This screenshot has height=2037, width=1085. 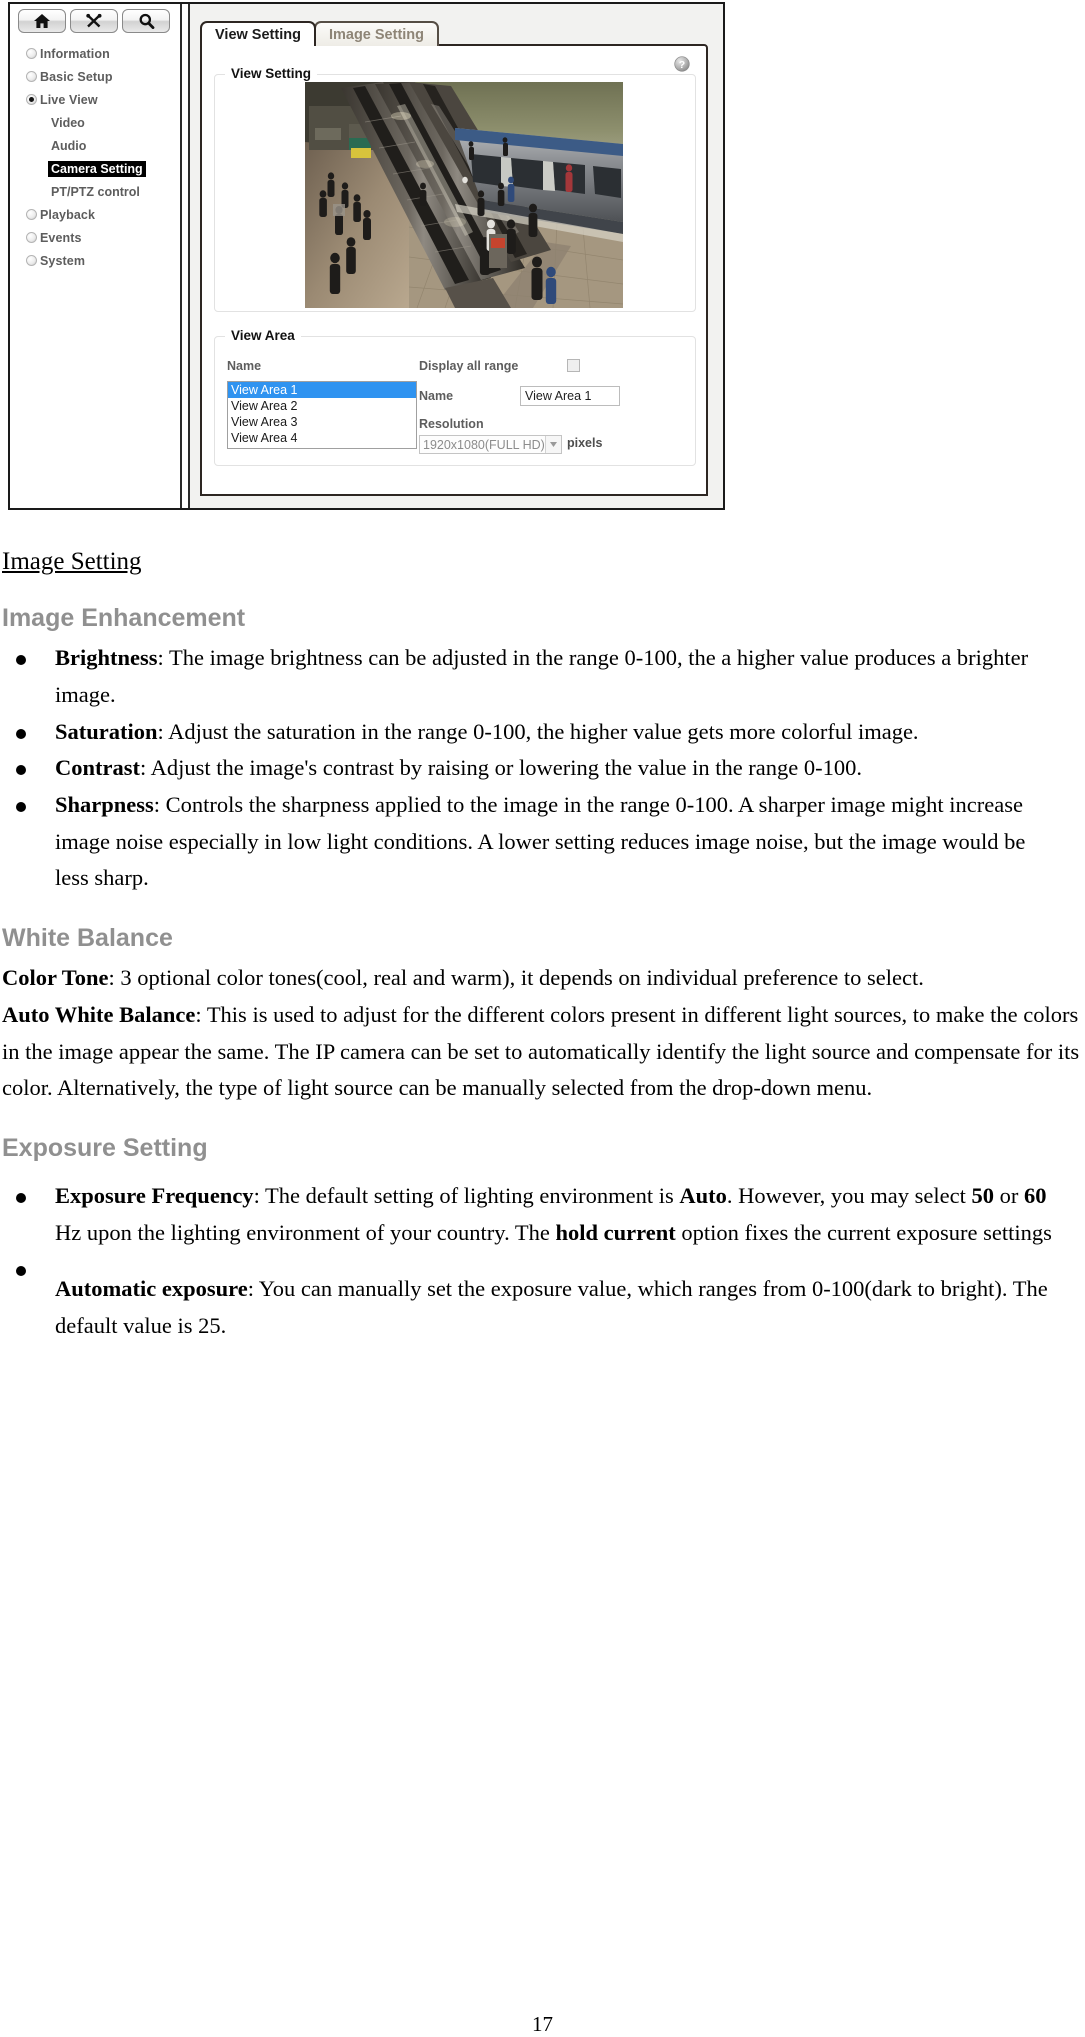 What do you see at coordinates (151, 1289) in the screenshot?
I see `bullet-term: Automatic exposure` at bounding box center [151, 1289].